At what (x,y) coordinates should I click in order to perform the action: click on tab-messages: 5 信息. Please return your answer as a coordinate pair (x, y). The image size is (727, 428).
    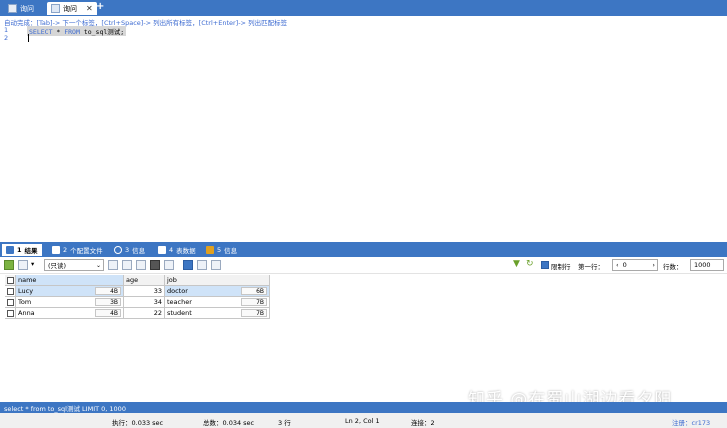
    Looking at the image, I should click on (221, 250).